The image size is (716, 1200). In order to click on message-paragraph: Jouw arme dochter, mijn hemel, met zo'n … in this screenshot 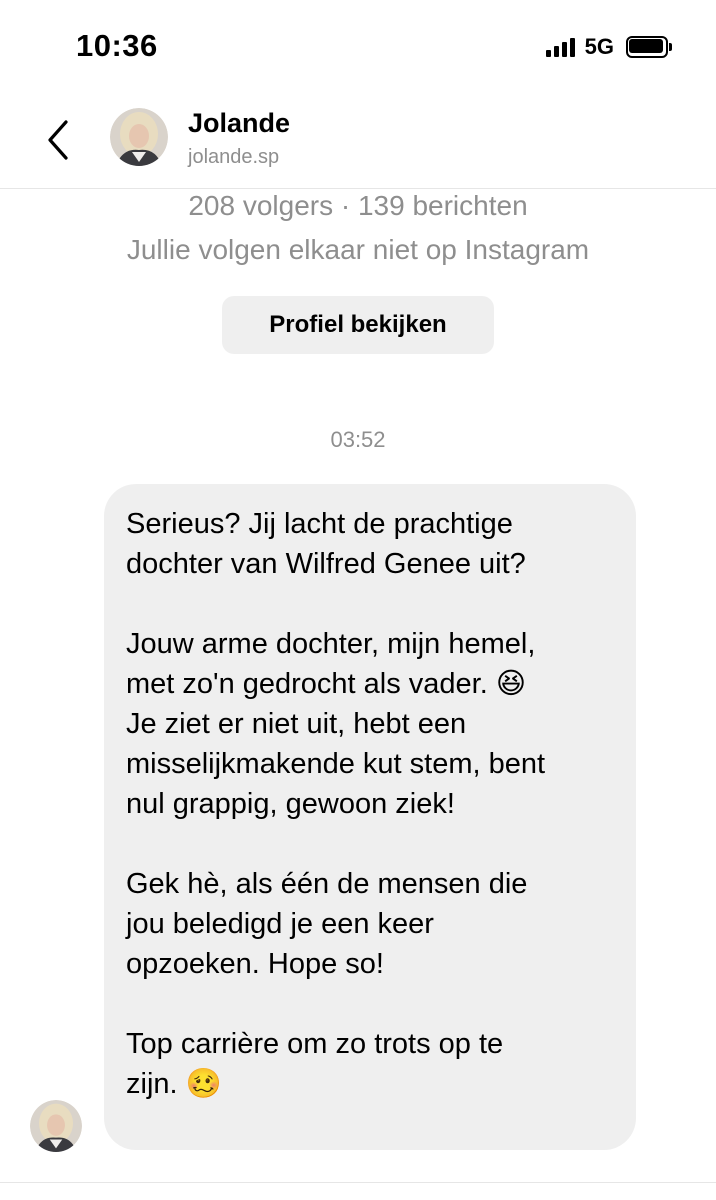, I will do `click(336, 724)`.